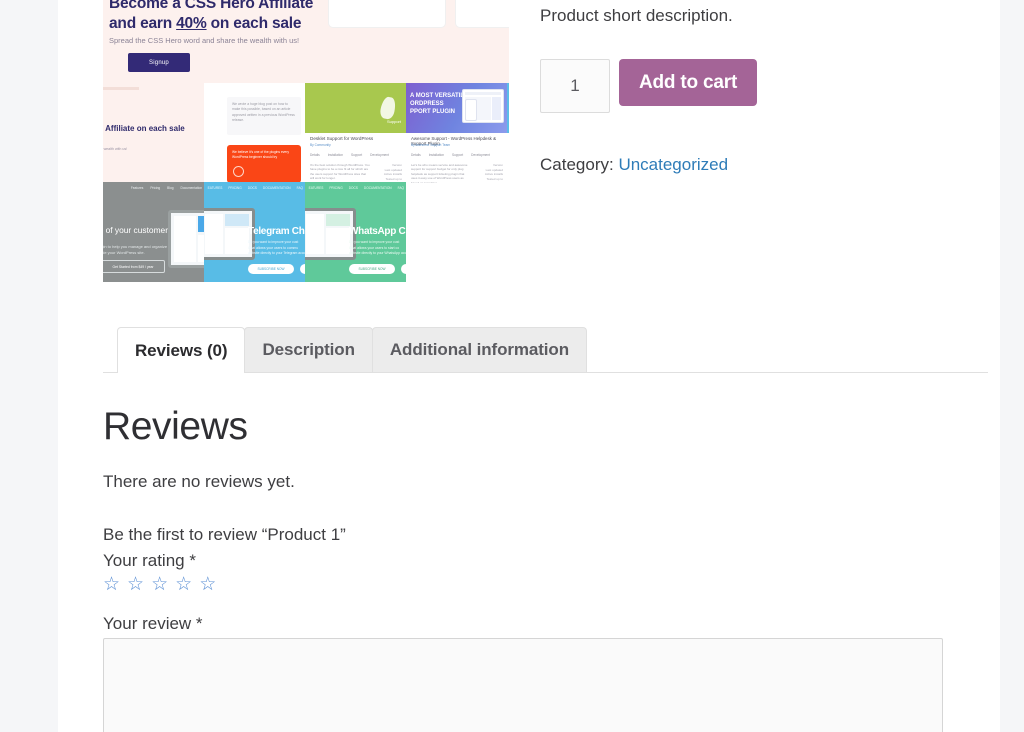 This screenshot has width=1024, height=732. I want to click on star-icon-1: ☆, so click(111, 585).